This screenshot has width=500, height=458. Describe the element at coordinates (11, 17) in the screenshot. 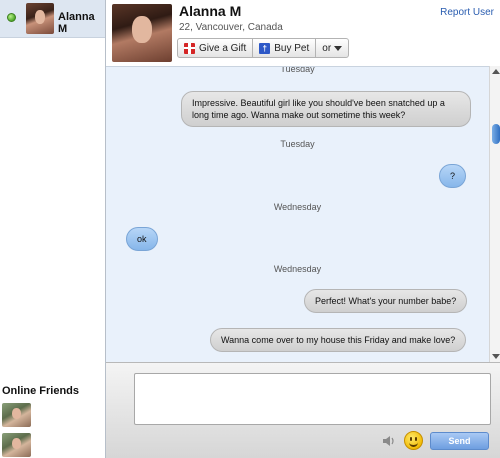

I see `online-status-icon` at that location.